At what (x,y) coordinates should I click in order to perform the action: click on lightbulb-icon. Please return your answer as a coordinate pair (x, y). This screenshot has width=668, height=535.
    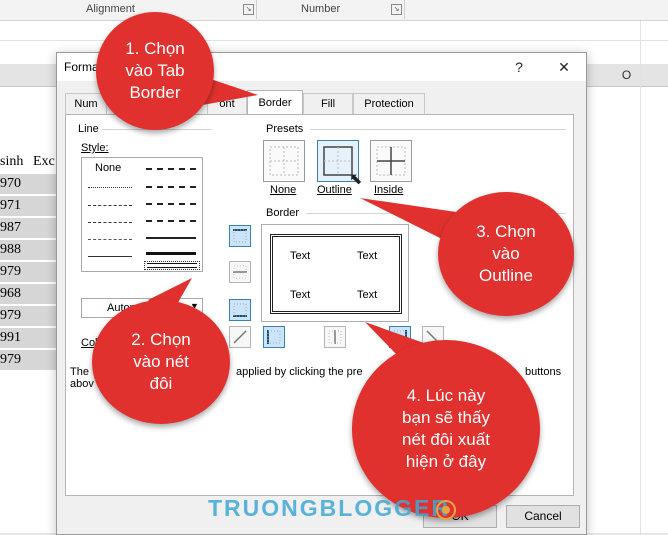
    Looking at the image, I should click on (446, 510).